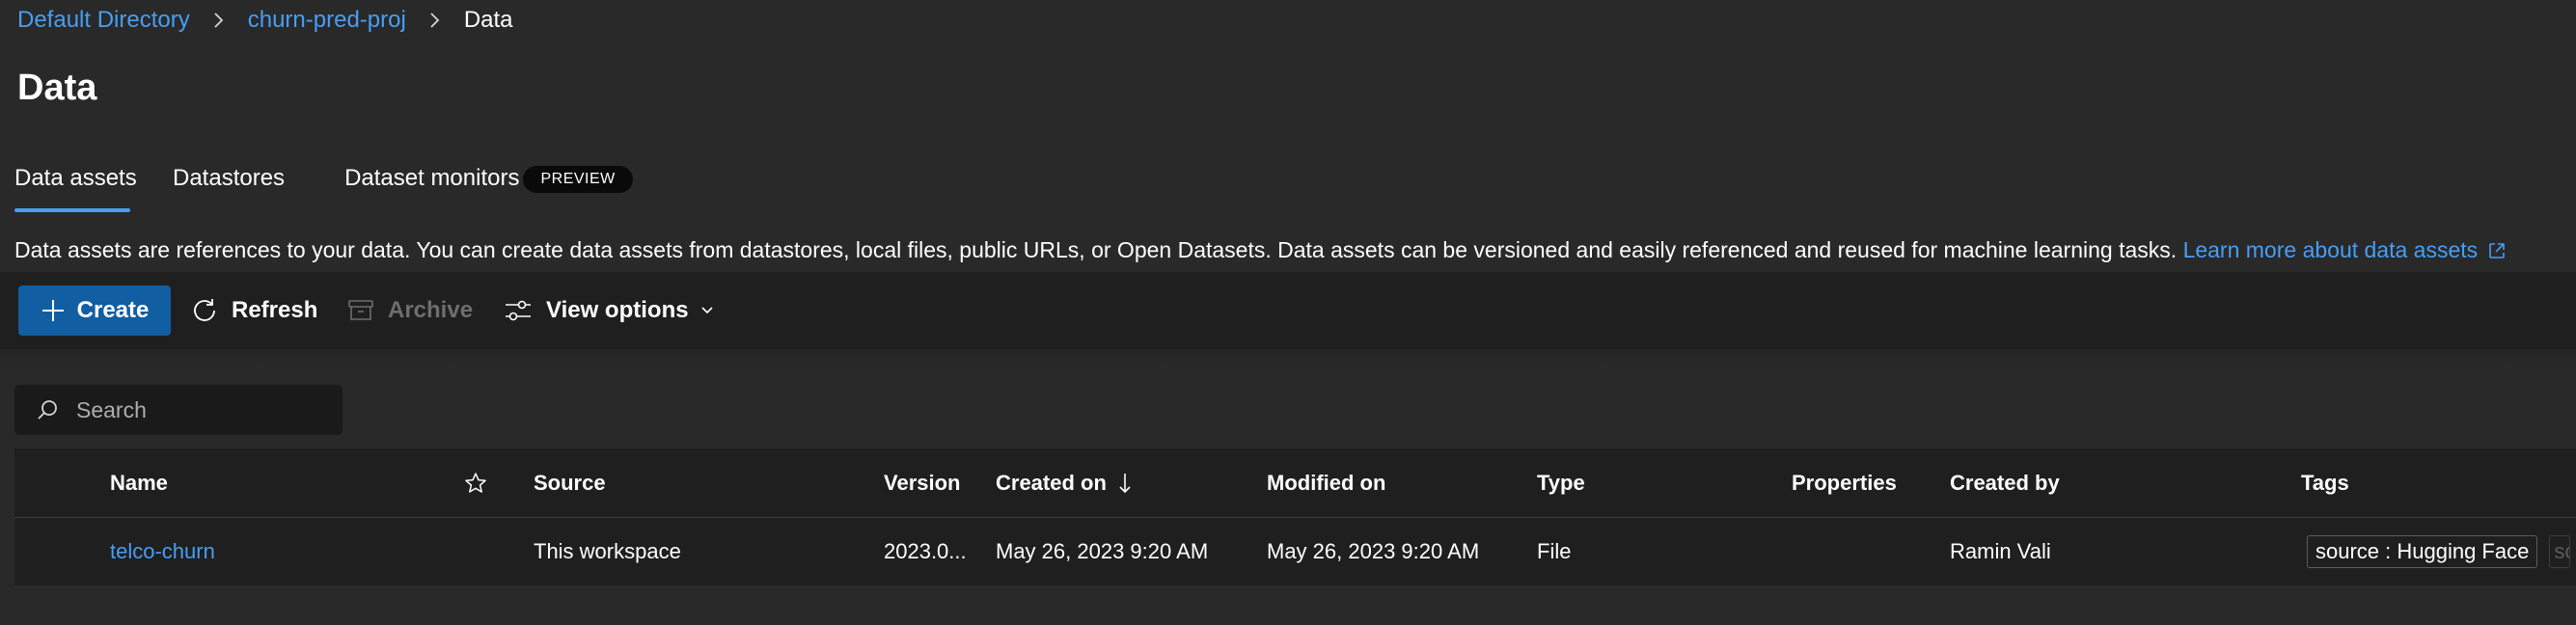  I want to click on column-header-source: Source, so click(570, 482).